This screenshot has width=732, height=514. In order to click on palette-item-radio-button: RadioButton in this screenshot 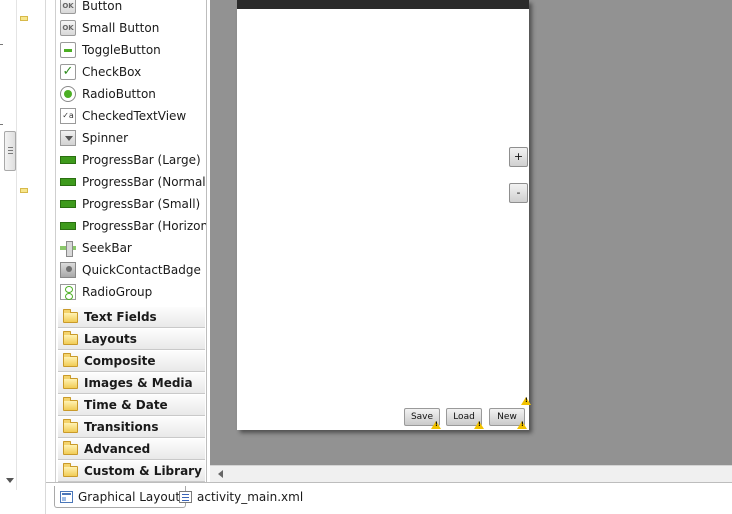, I will do `click(133, 94)`.